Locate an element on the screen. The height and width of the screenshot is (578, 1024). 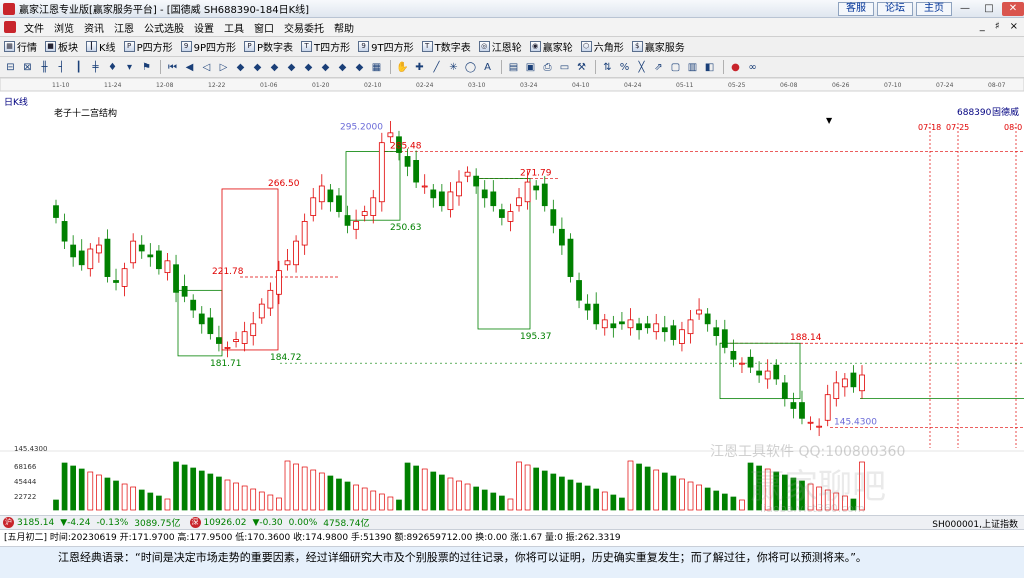
wave-icon: ∞ is located at coordinates (752, 67).